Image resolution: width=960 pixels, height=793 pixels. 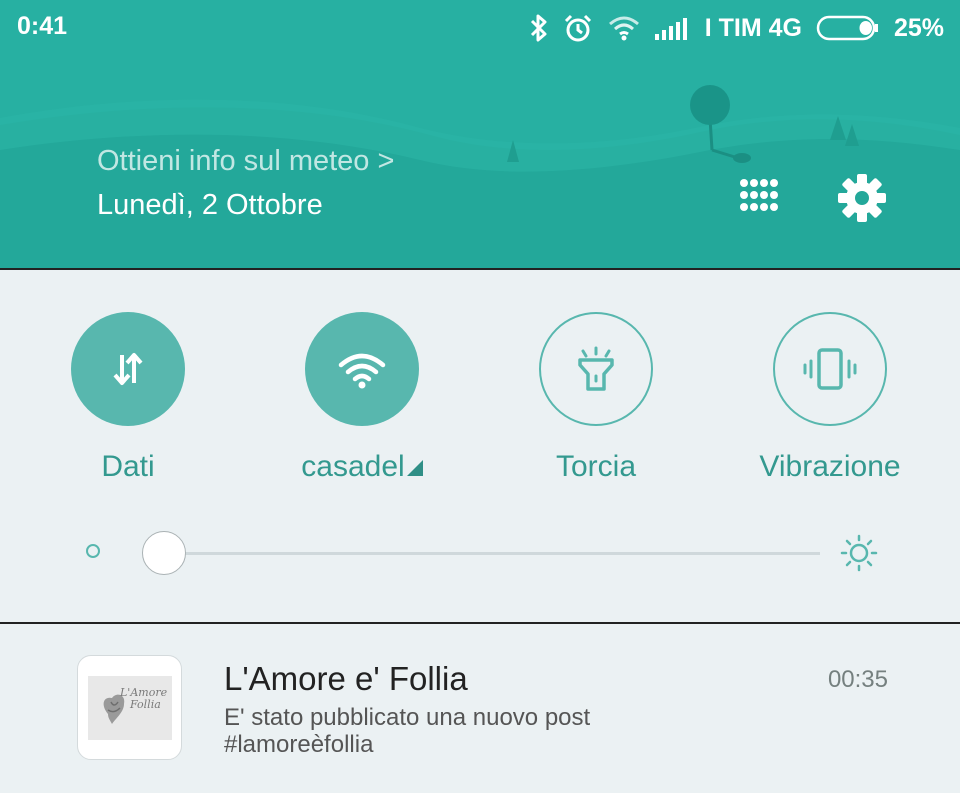 What do you see at coordinates (346, 678) in the screenshot?
I see `notification-title: L'Amore e' Follia` at bounding box center [346, 678].